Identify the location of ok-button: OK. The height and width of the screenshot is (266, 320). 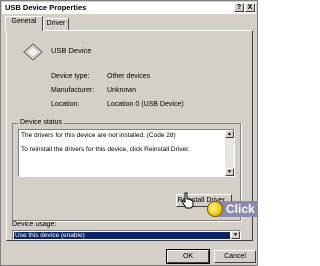
(188, 256).